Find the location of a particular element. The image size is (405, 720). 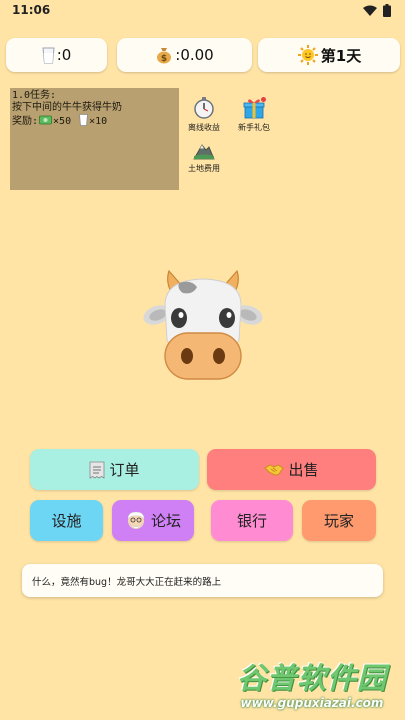

offline-earnings-button: 离线收益 is located at coordinates (204, 115).